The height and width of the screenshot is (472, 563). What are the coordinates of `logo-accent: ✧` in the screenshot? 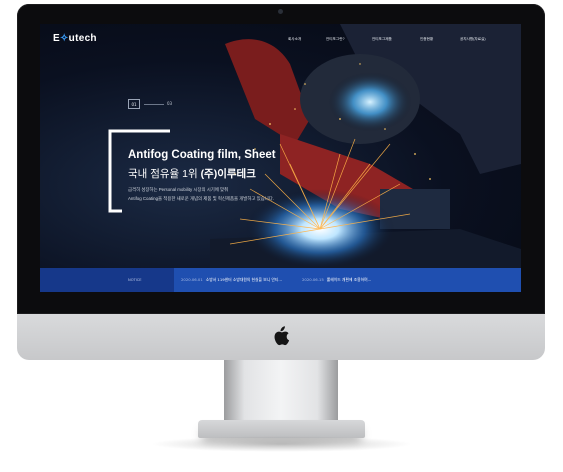 It's located at (64, 38).